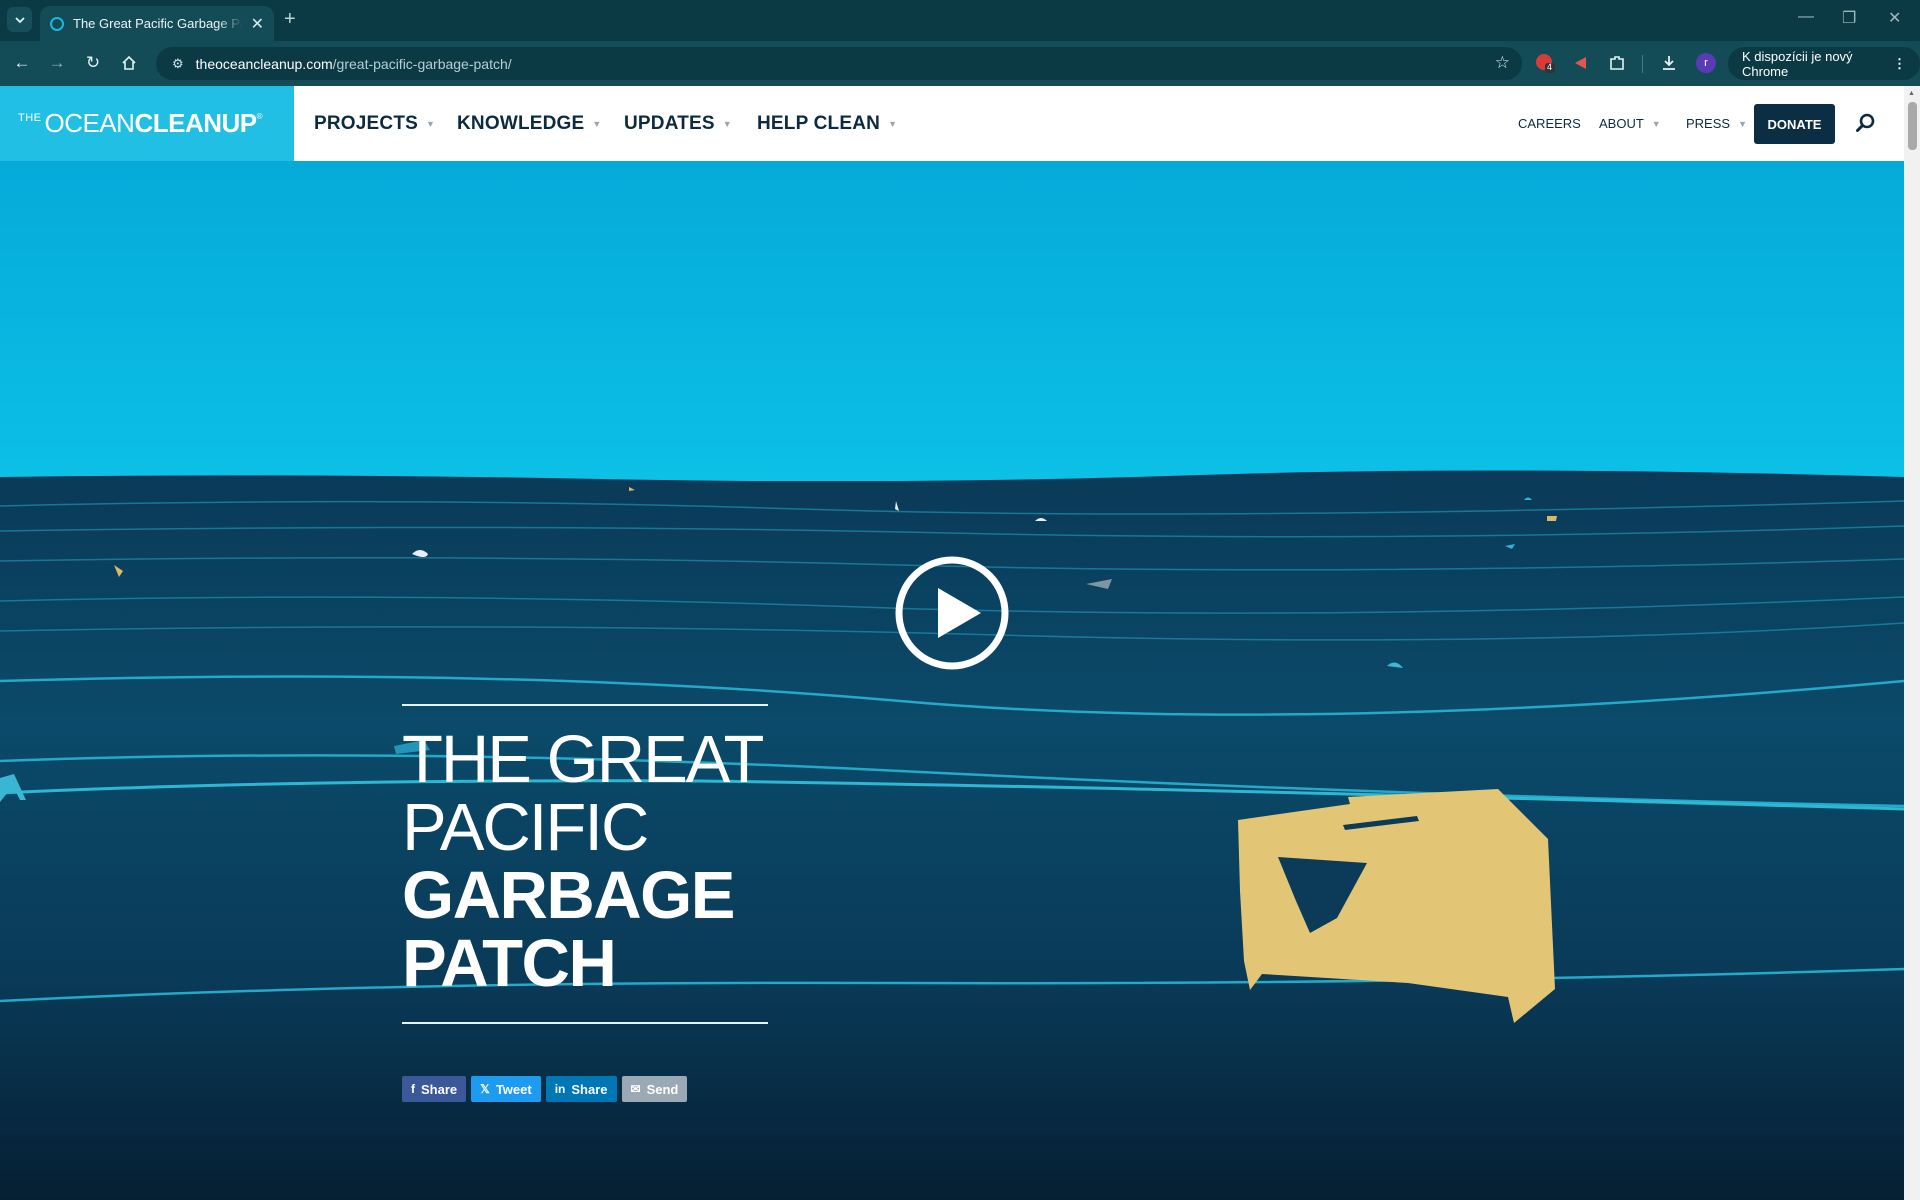 This screenshot has width=1920, height=1200. I want to click on toolbar-divider, so click(1642, 64).